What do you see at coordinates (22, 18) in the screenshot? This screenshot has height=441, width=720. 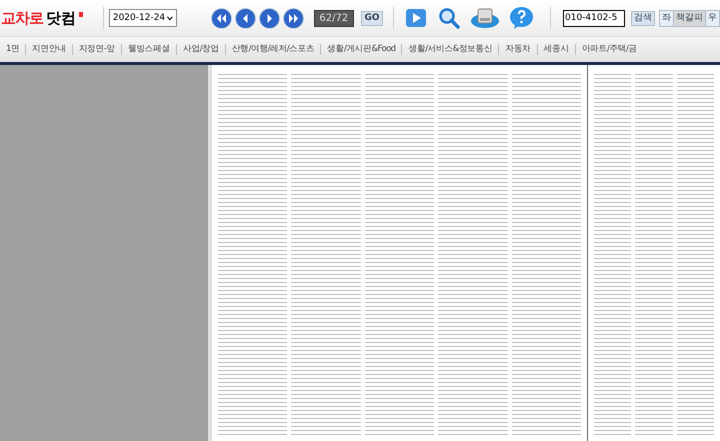 I see `logo-text: 교차로` at bounding box center [22, 18].